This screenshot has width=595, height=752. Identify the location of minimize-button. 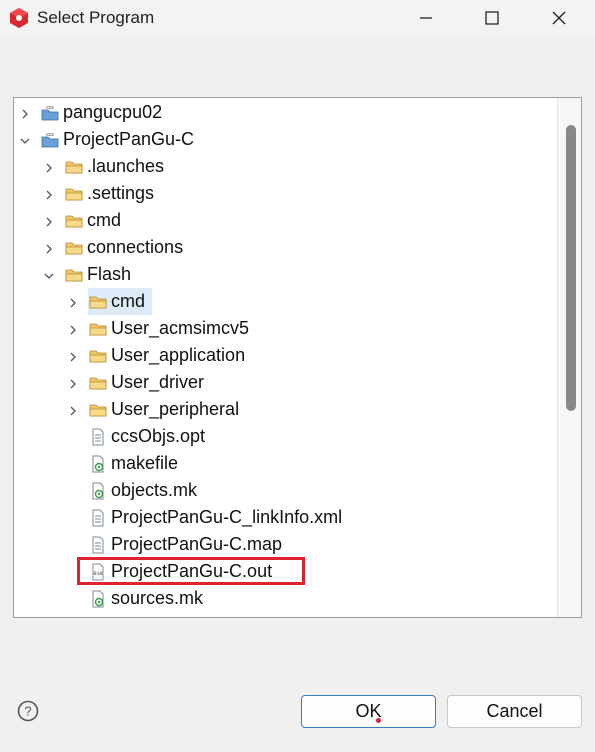
(426, 18).